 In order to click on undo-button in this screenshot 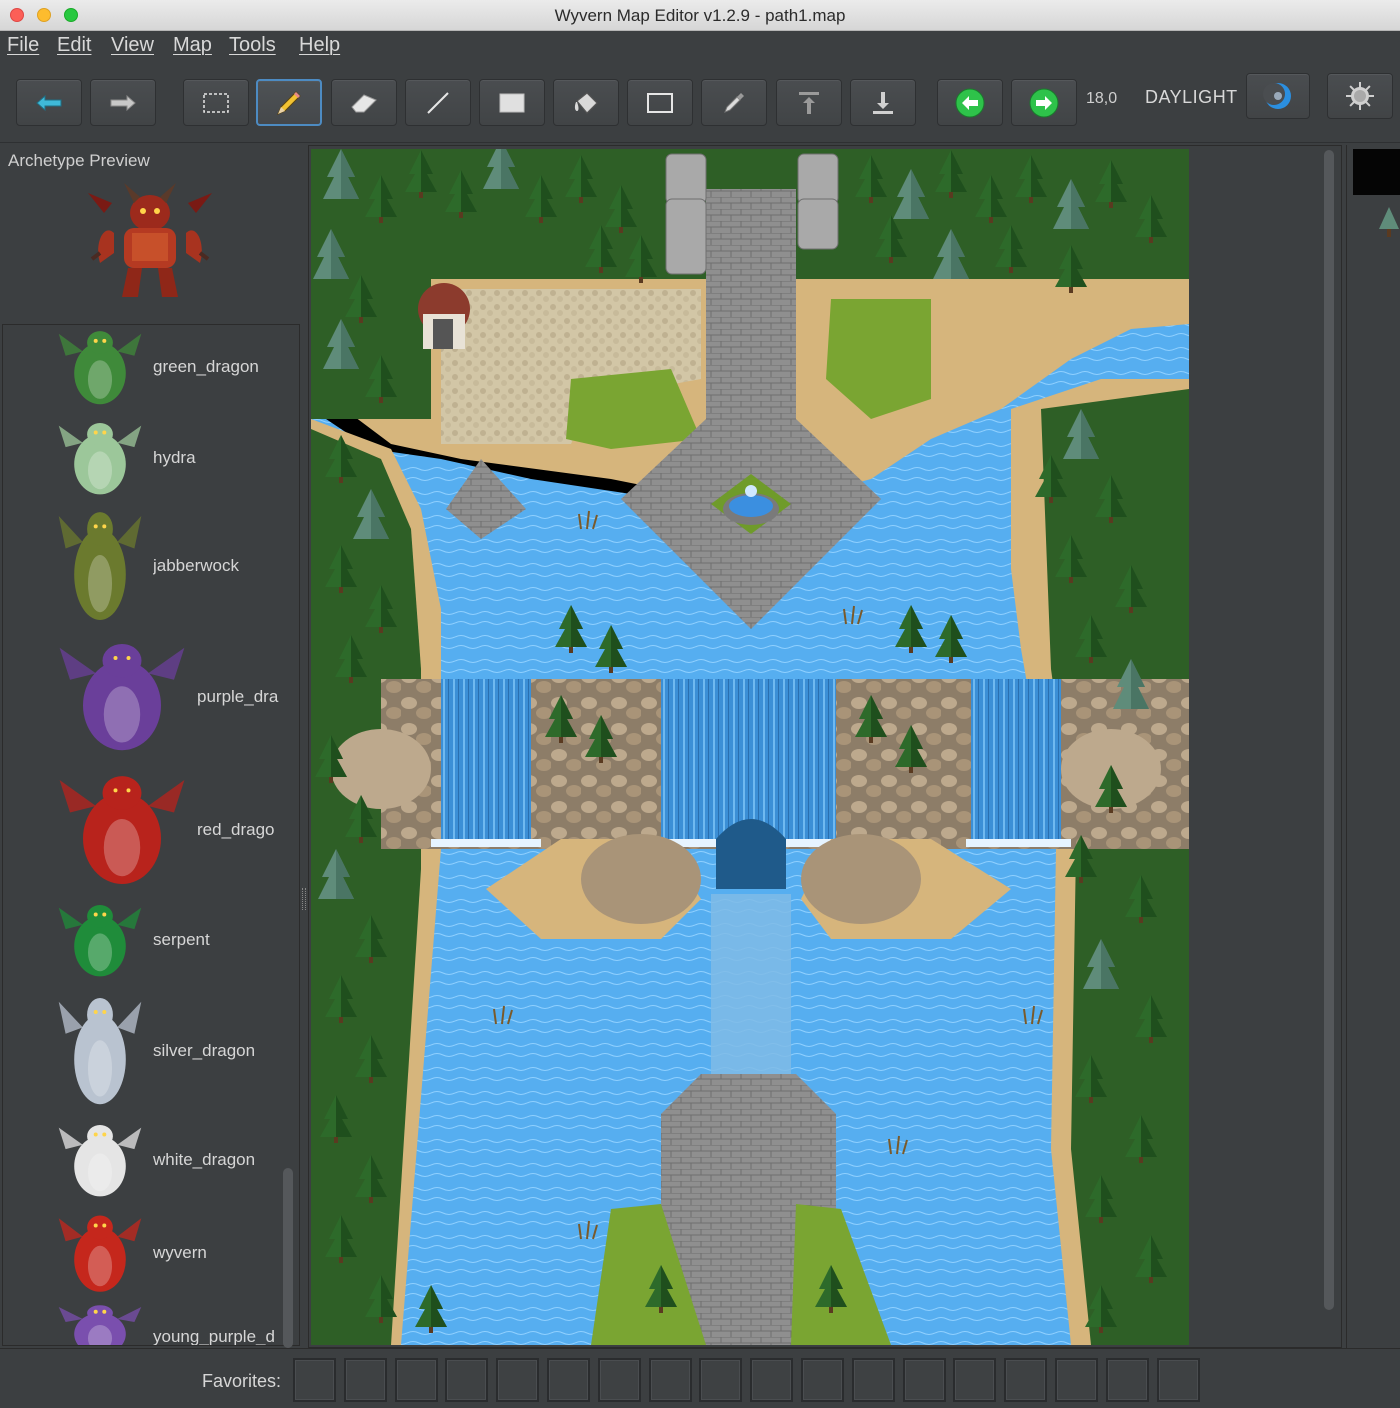, I will do `click(49, 102)`.